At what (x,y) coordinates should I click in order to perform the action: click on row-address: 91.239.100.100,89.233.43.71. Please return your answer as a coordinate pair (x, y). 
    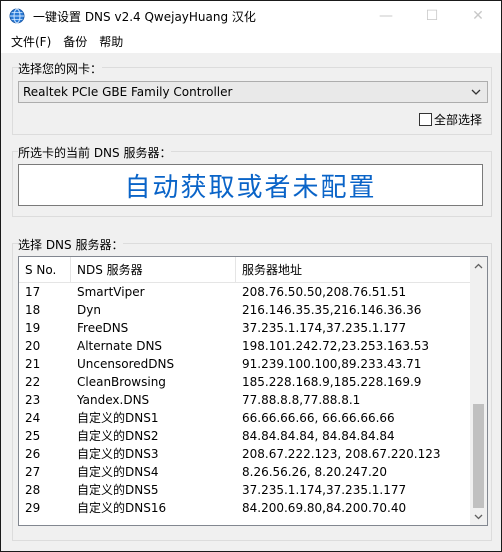
    Looking at the image, I should click on (332, 364).